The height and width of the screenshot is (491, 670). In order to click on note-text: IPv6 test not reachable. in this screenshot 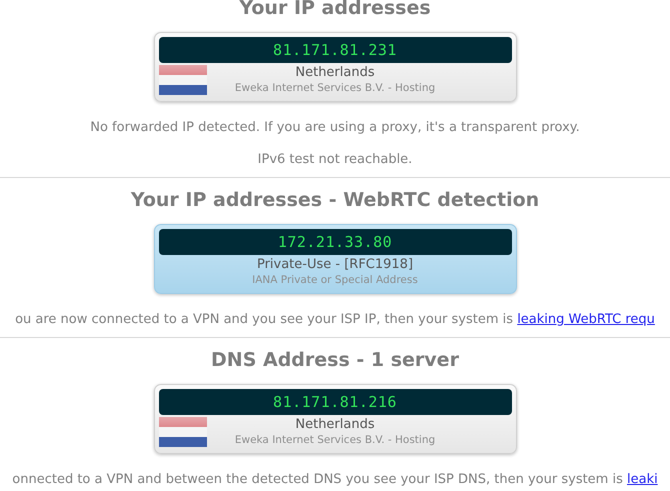, I will do `click(335, 160)`.